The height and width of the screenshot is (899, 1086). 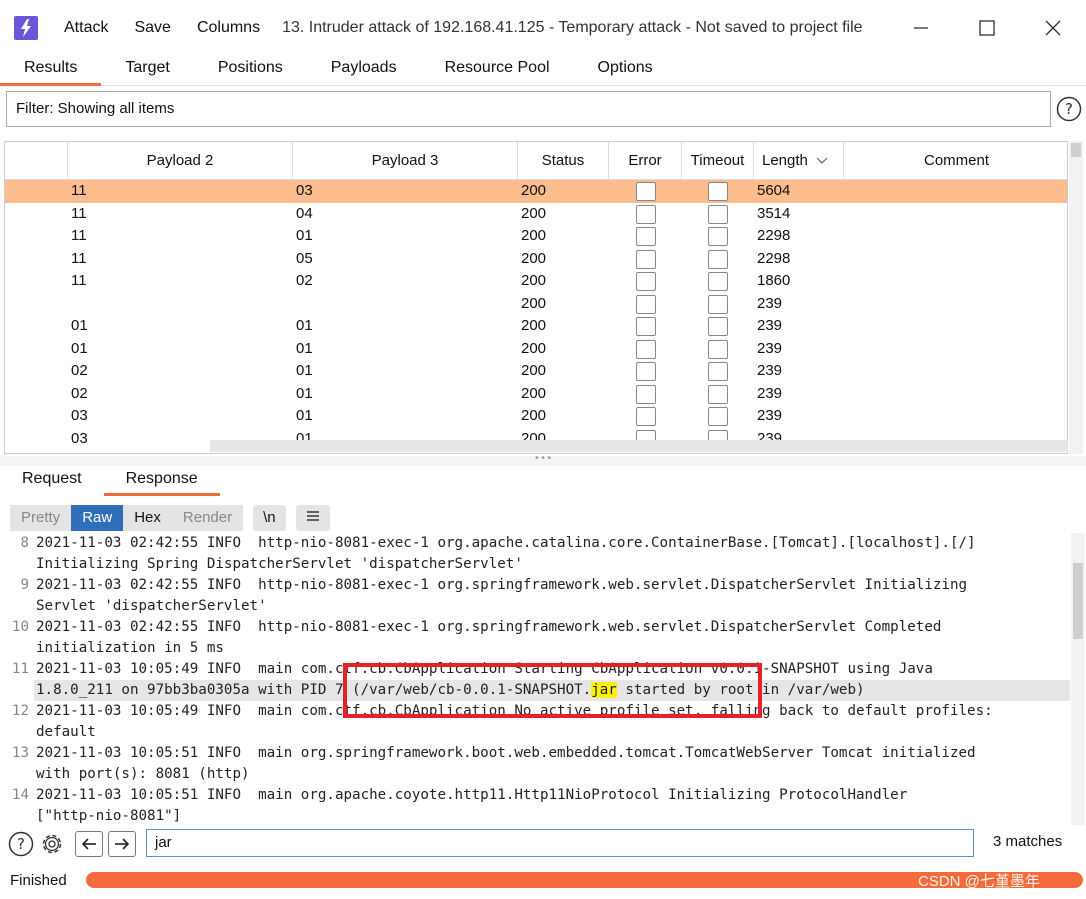 I want to click on gear-icon, so click(x=52, y=844).